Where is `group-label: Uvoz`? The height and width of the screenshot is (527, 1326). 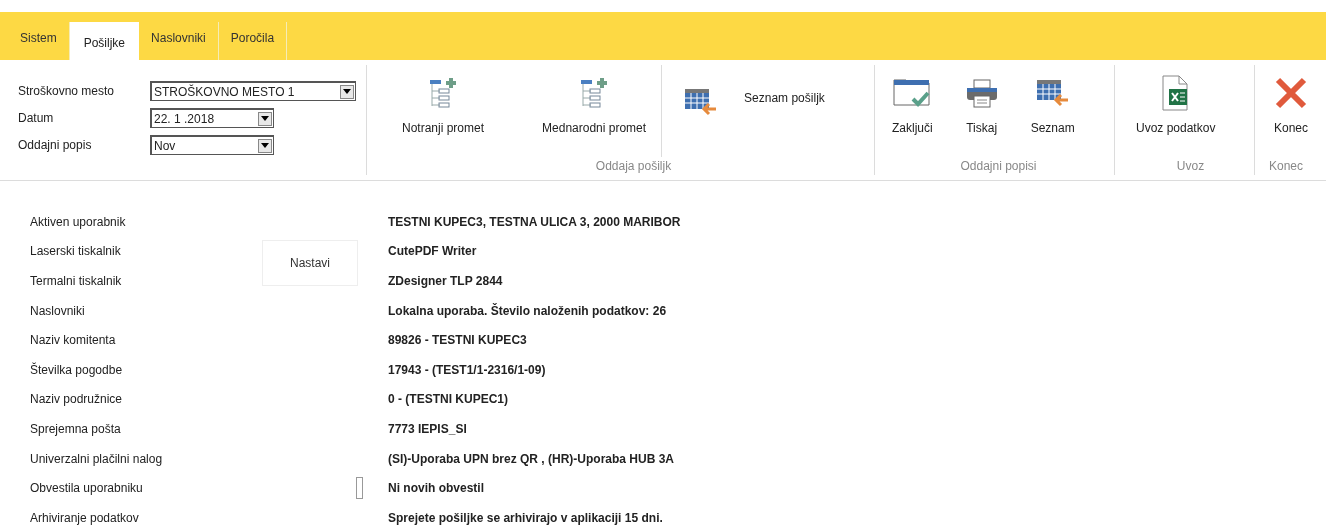
group-label: Uvoz is located at coordinates (1190, 166).